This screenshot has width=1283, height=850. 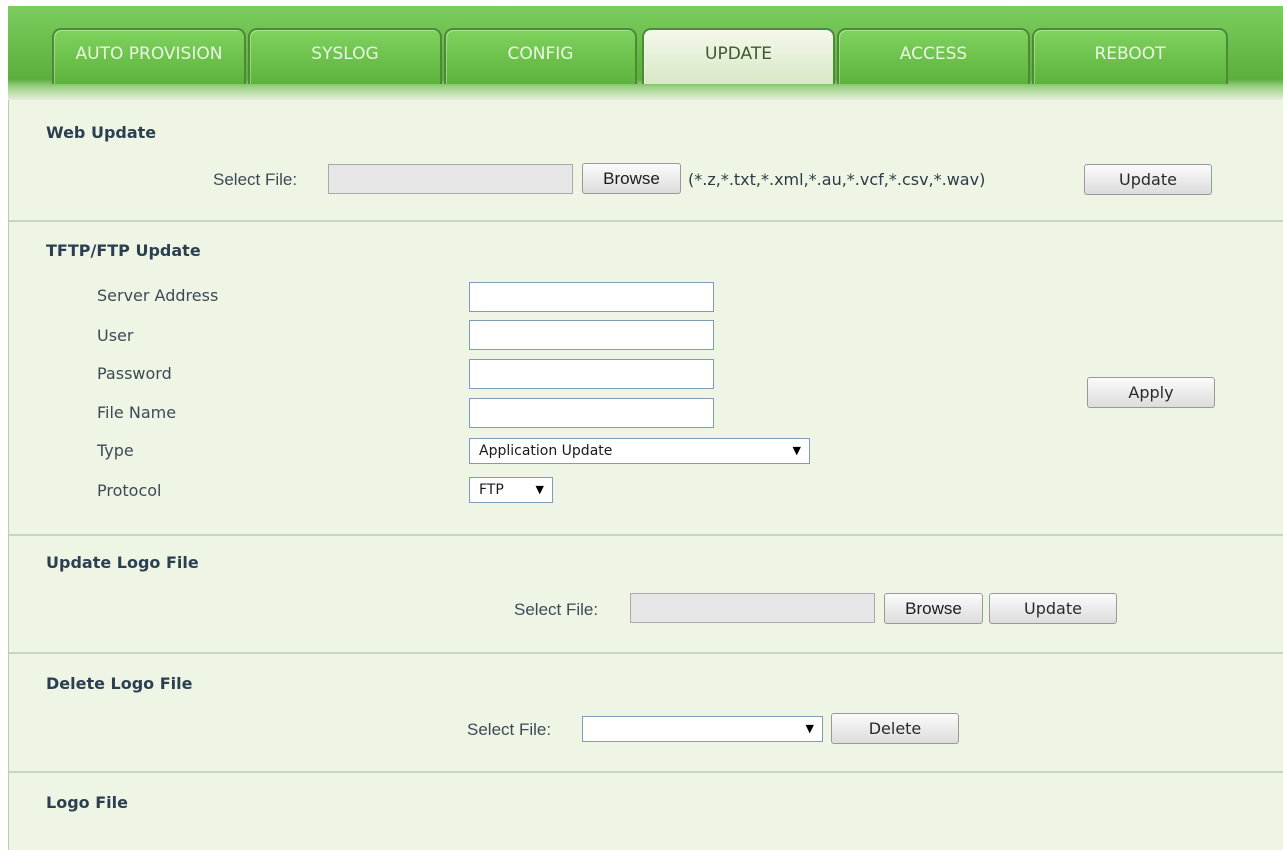 I want to click on logo-file-title: Logo File, so click(x=87, y=802).